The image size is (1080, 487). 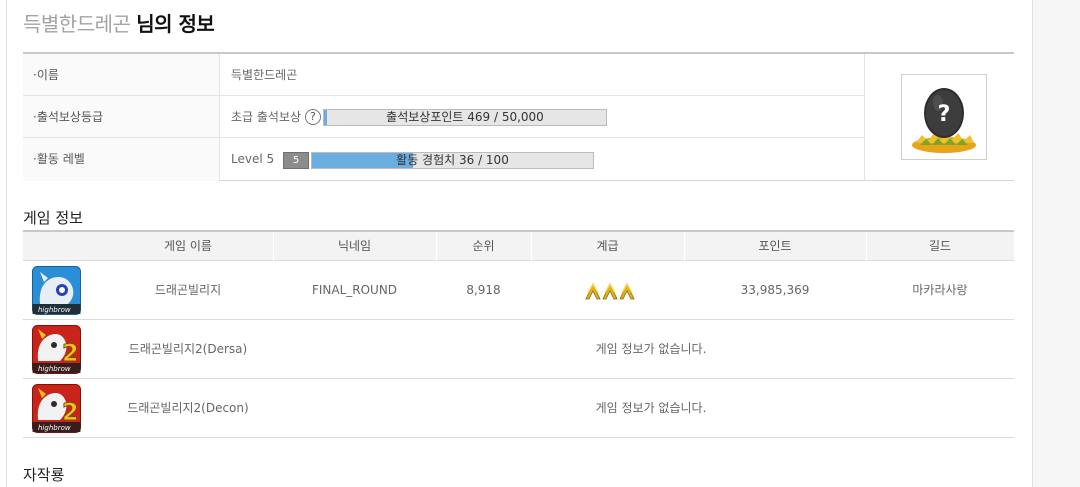 What do you see at coordinates (483, 290) in the screenshot?
I see `game-rank: 8,918` at bounding box center [483, 290].